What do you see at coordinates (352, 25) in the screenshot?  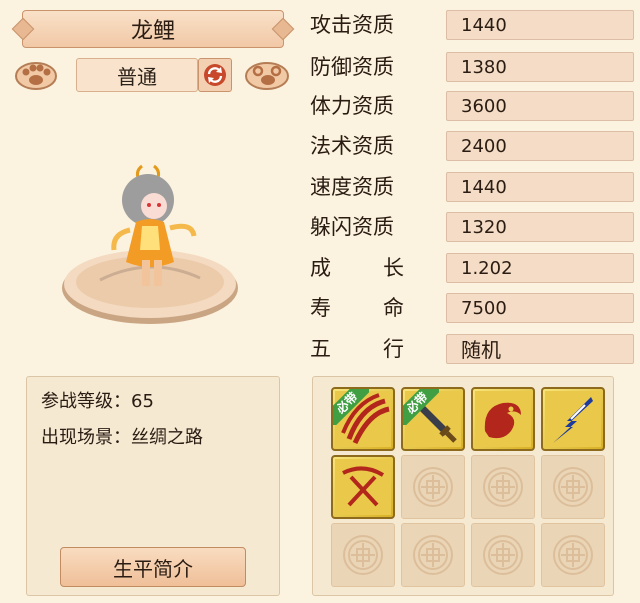 I see `stat-label: 攻击资质` at bounding box center [352, 25].